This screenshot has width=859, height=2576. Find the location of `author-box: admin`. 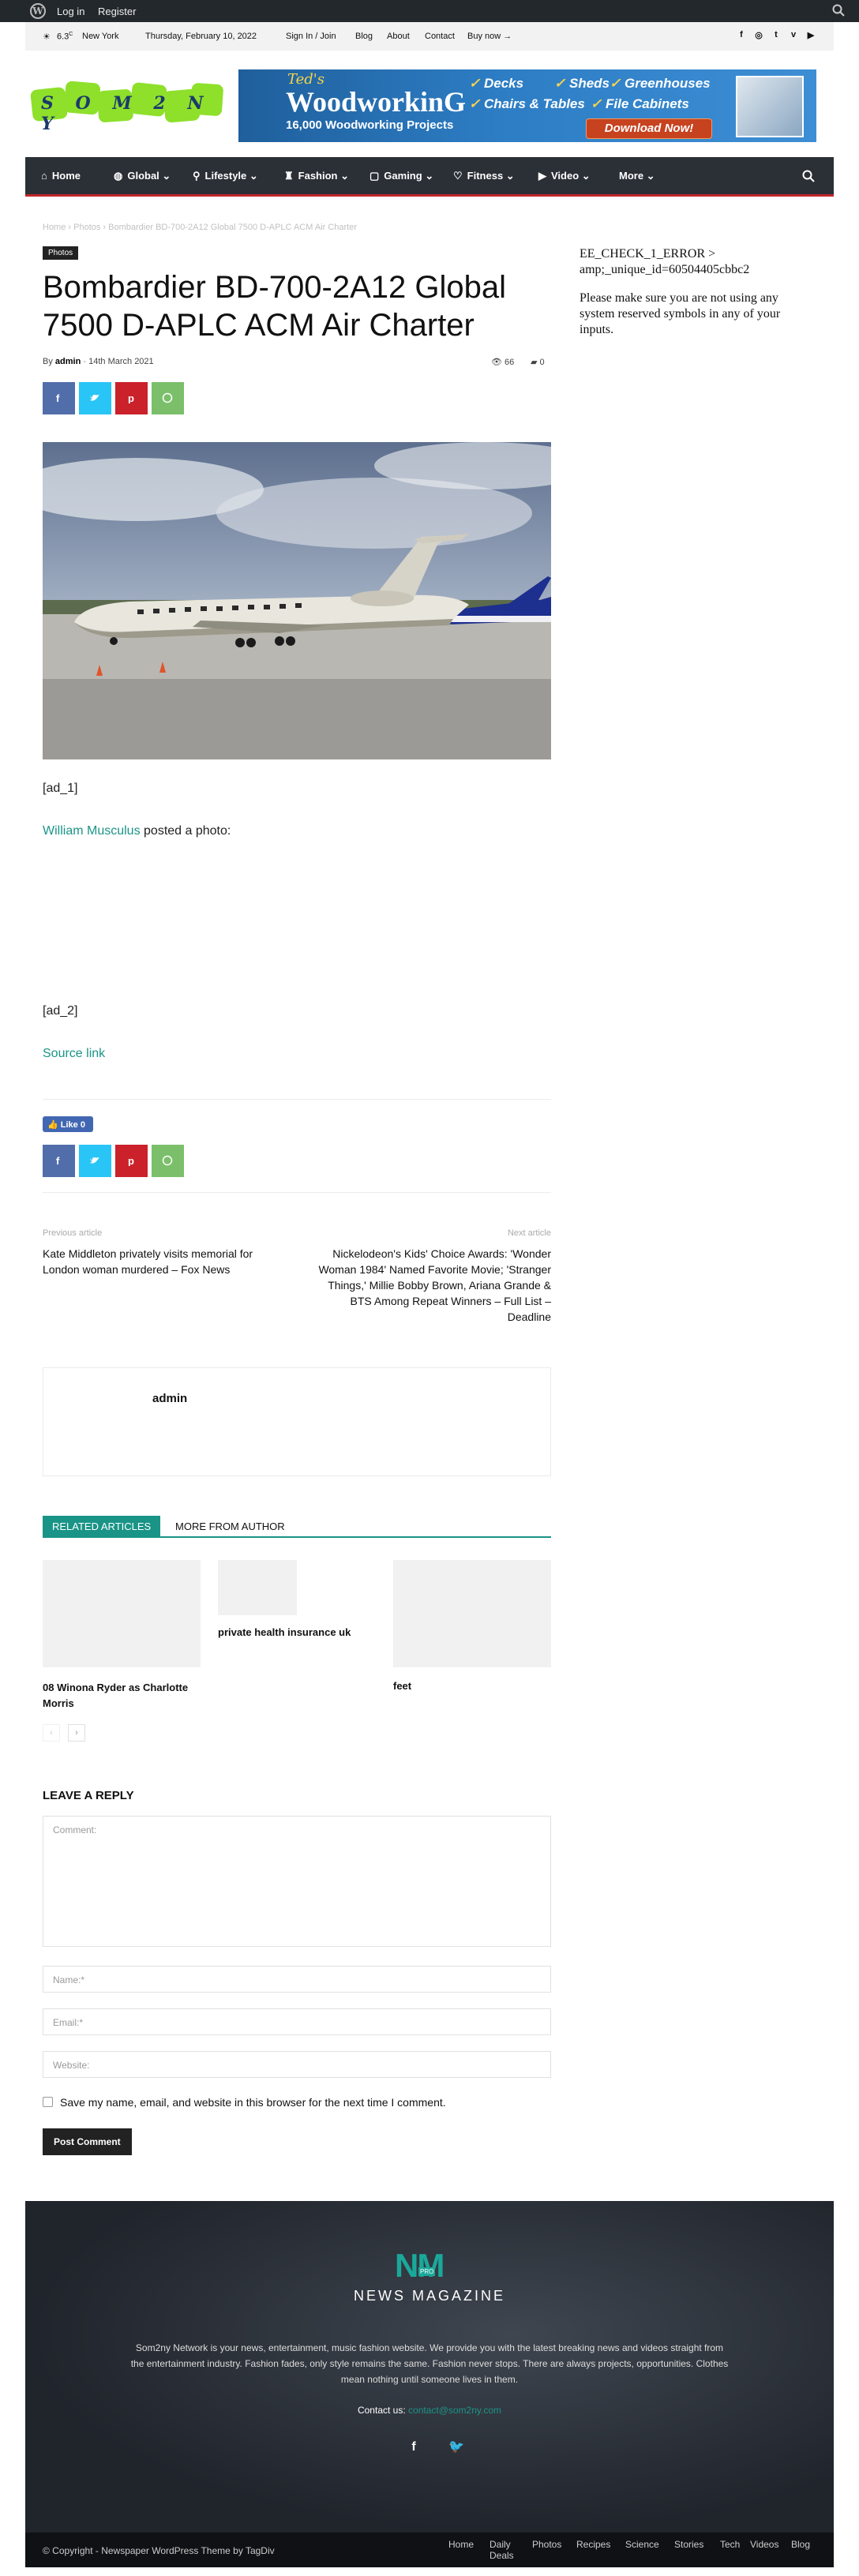

author-box: admin is located at coordinates (297, 1421).